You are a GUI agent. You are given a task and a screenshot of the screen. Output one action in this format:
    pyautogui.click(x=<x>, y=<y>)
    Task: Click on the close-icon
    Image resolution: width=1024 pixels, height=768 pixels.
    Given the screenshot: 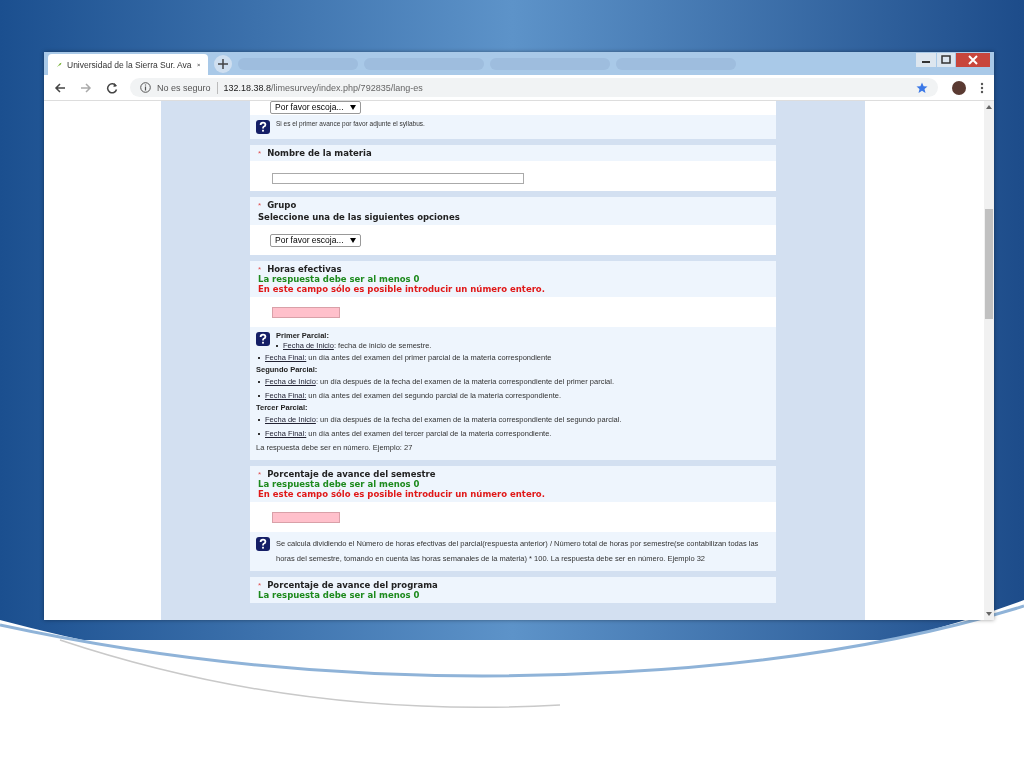 What is the action you would take?
    pyautogui.click(x=973, y=60)
    